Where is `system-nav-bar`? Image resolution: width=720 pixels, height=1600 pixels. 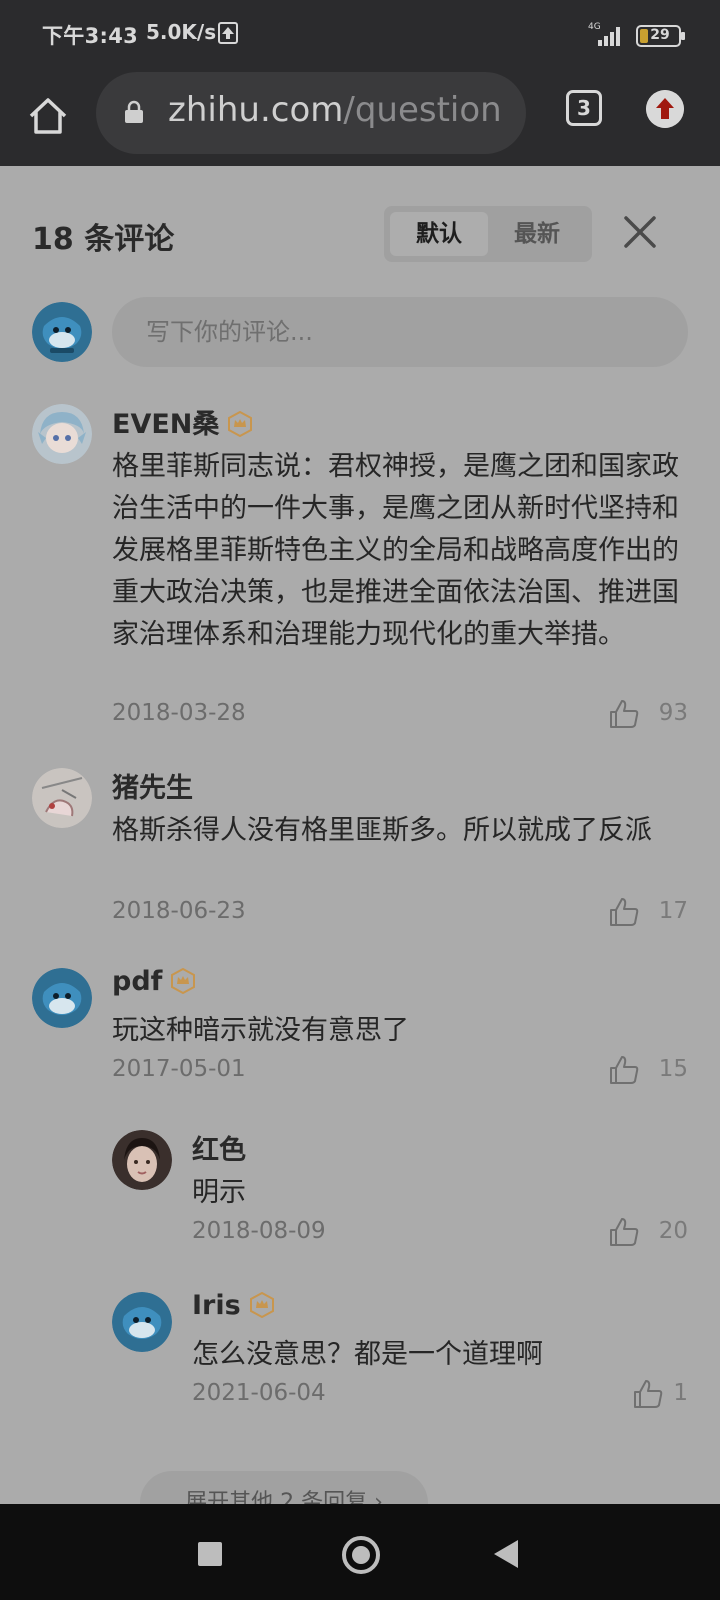
system-nav-bar is located at coordinates (360, 1552).